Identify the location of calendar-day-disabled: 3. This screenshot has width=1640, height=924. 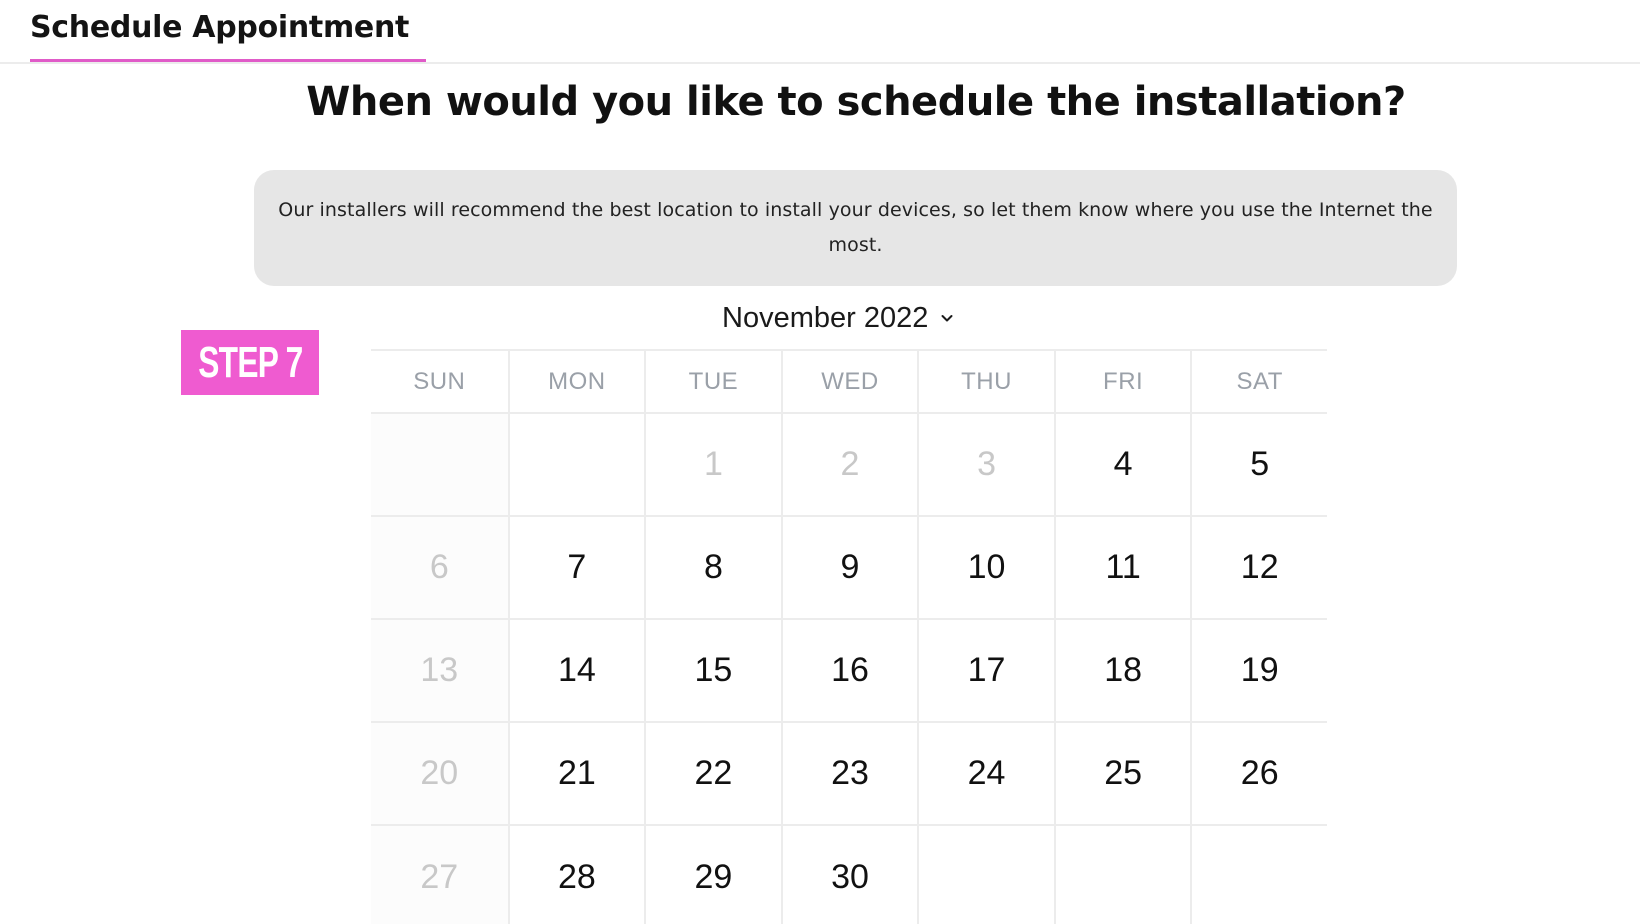
(985, 464).